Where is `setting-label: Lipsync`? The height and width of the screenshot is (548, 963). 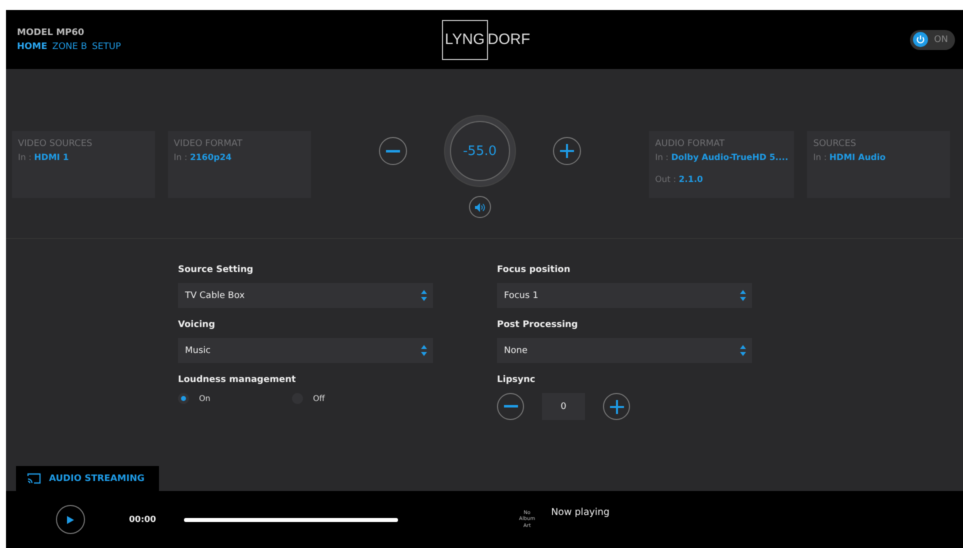 setting-label: Lipsync is located at coordinates (516, 380).